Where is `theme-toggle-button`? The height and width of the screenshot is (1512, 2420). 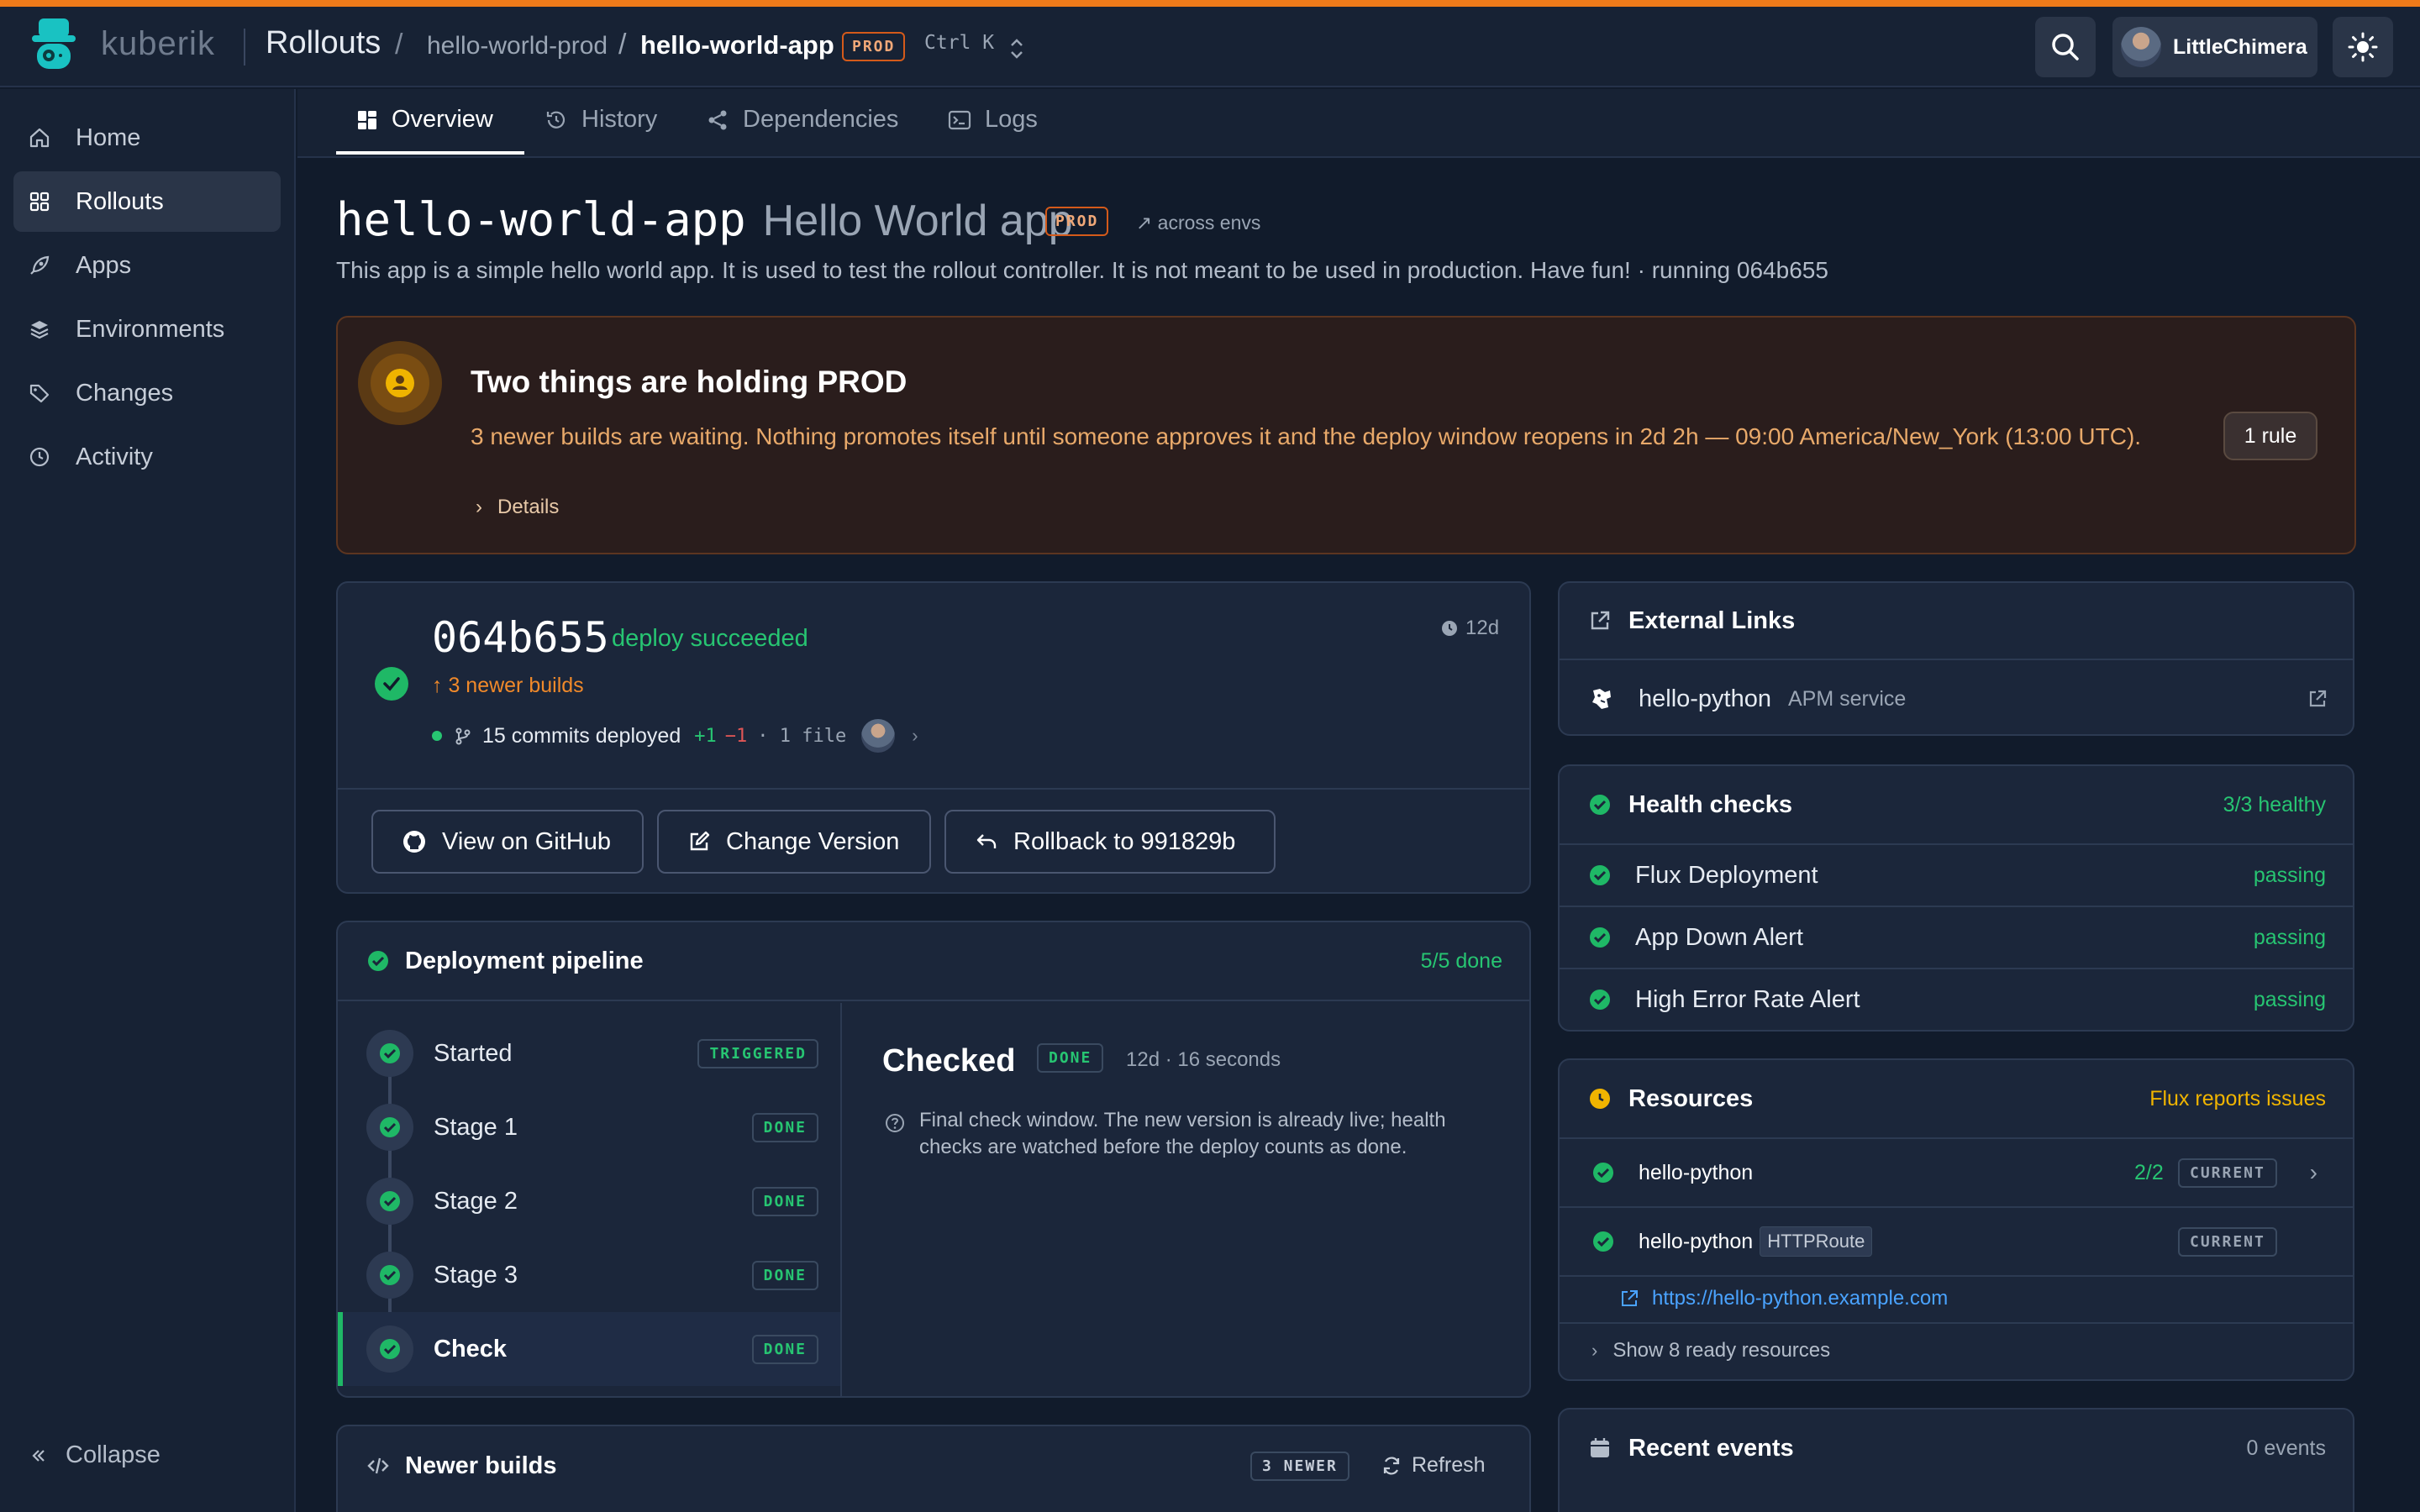
theme-toggle-button is located at coordinates (2363, 47).